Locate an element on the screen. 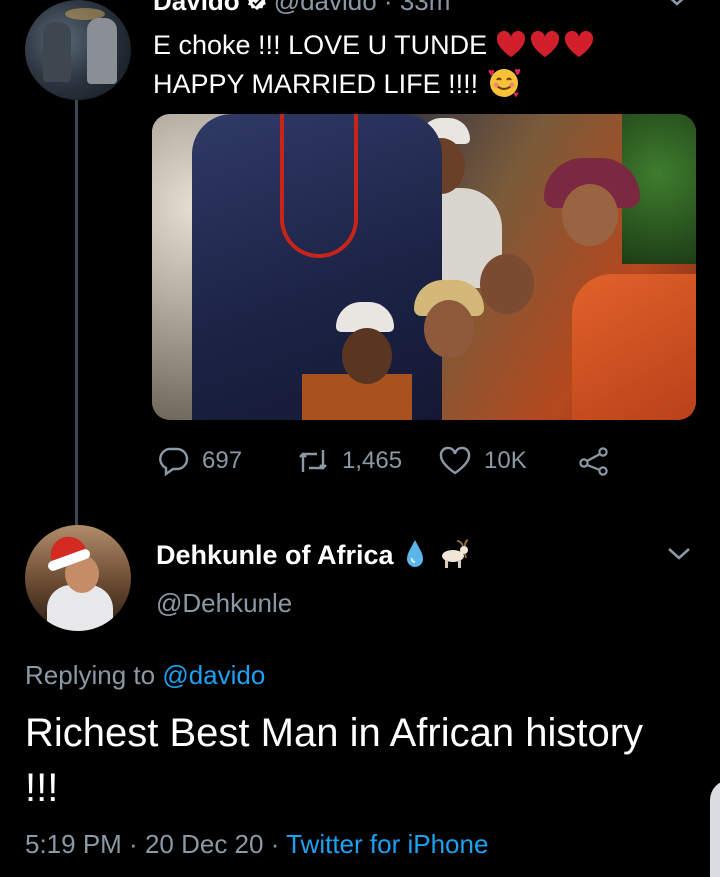 This screenshot has width=720, height=877. avatar-dehkunle is located at coordinates (78, 578).